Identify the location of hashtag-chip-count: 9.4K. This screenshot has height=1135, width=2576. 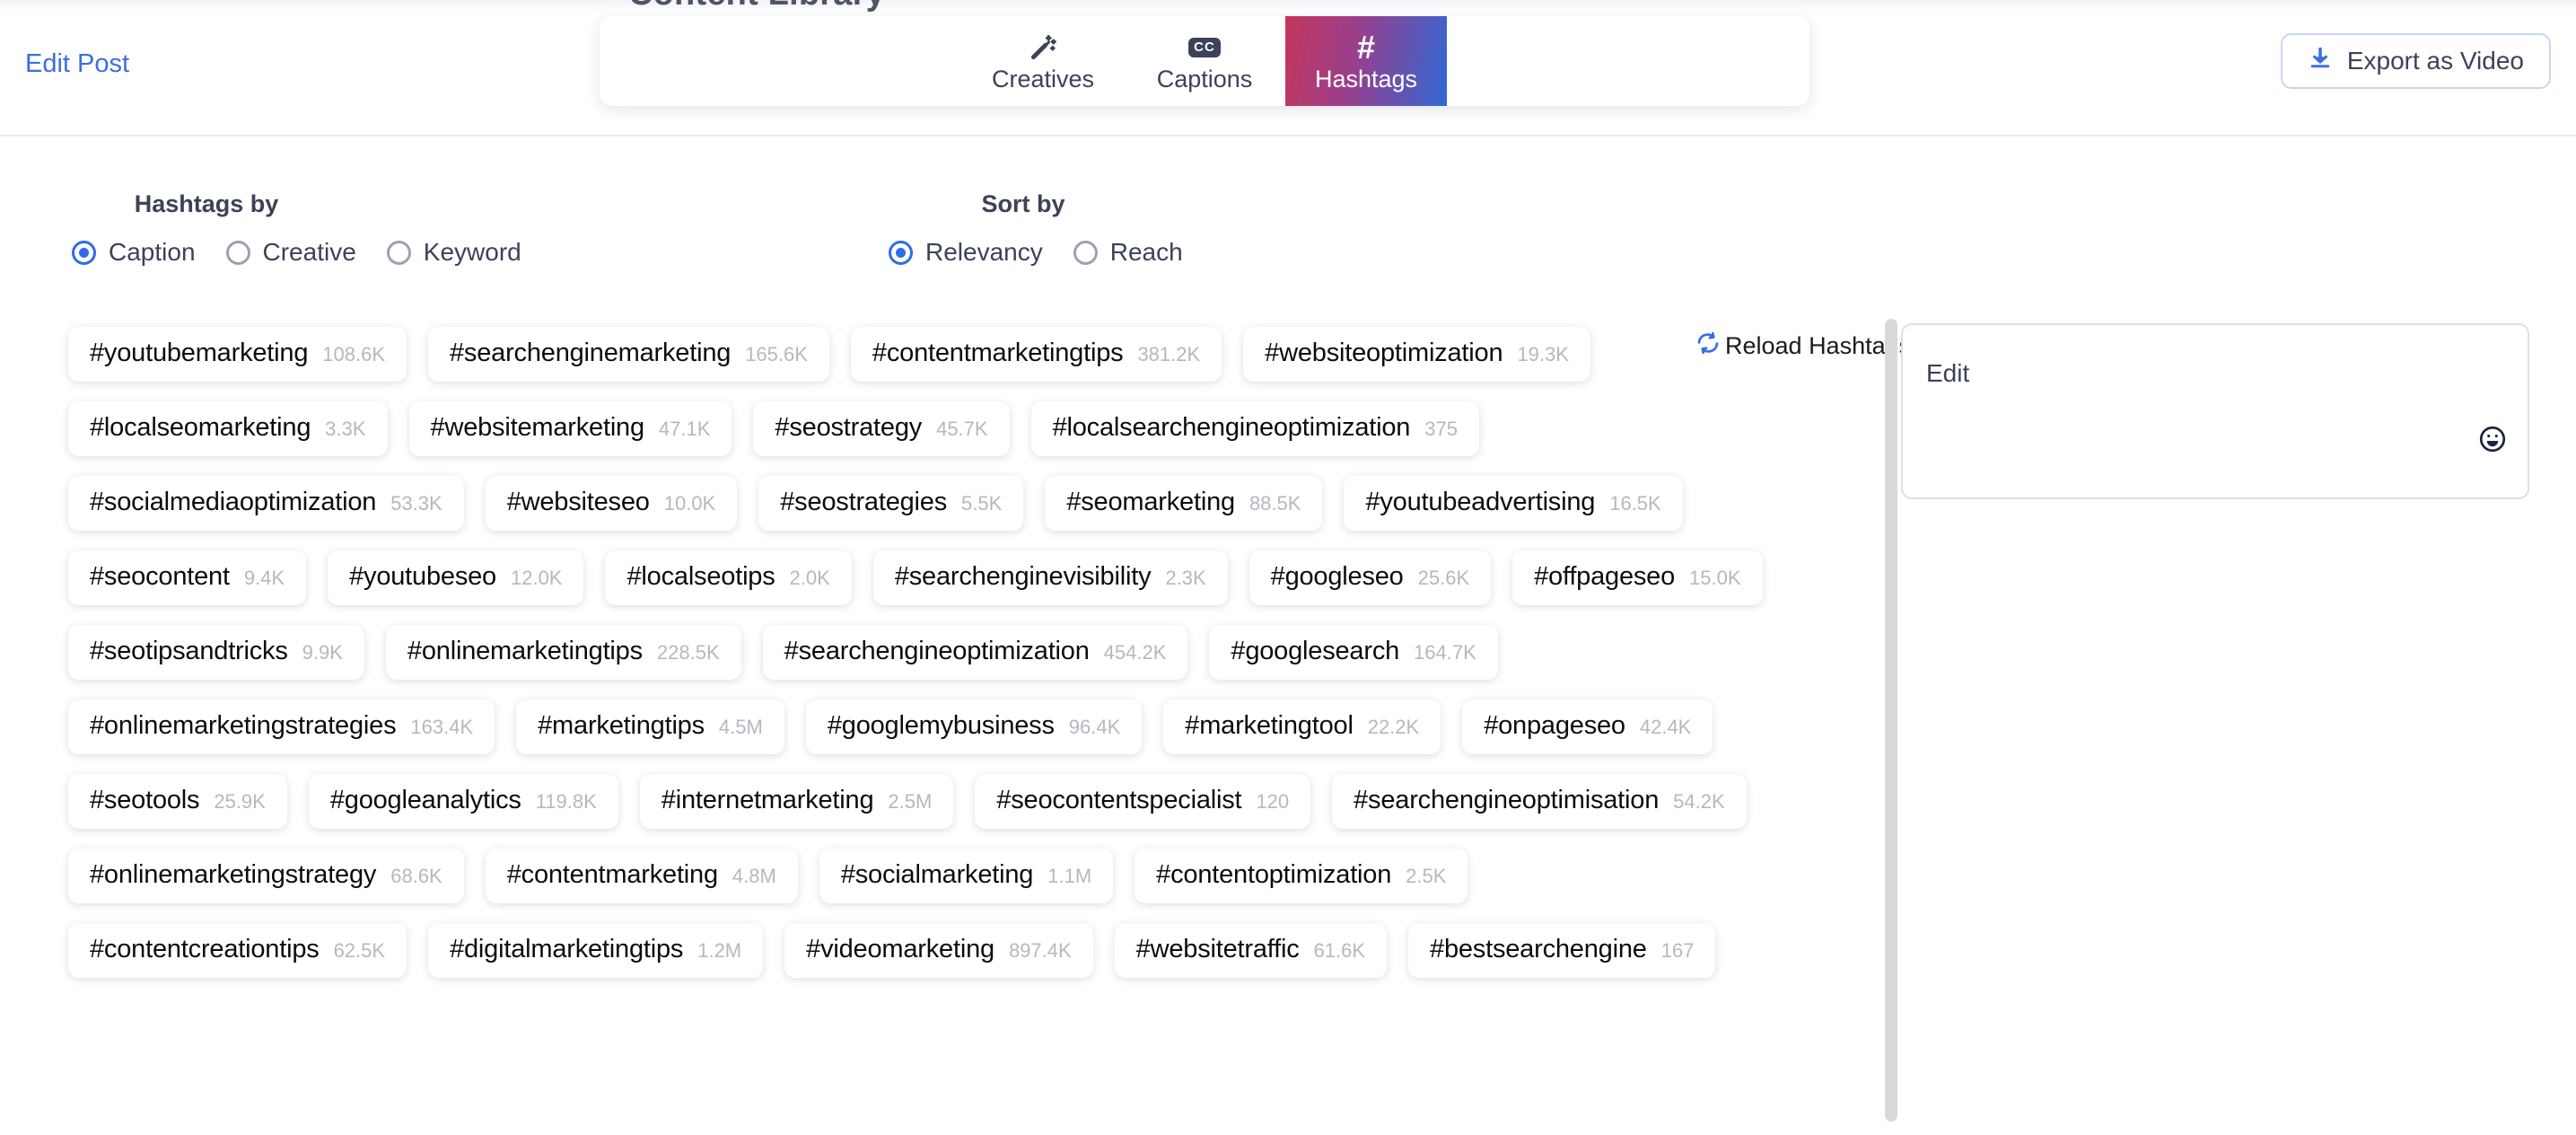
(264, 578).